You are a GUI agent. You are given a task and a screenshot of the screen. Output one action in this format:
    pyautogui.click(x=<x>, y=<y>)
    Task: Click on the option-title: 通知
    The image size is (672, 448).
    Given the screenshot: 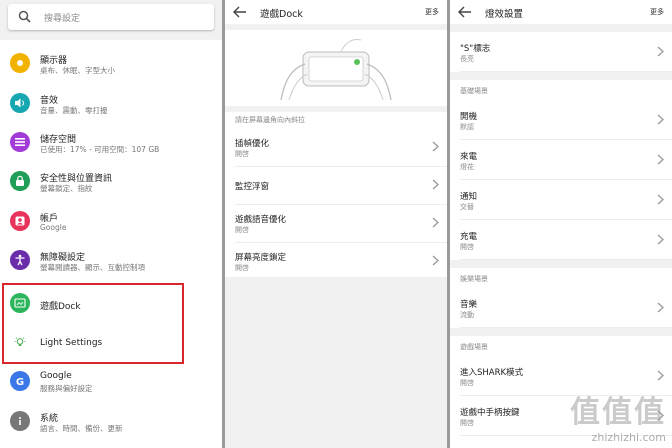 What is the action you would take?
    pyautogui.click(x=469, y=197)
    